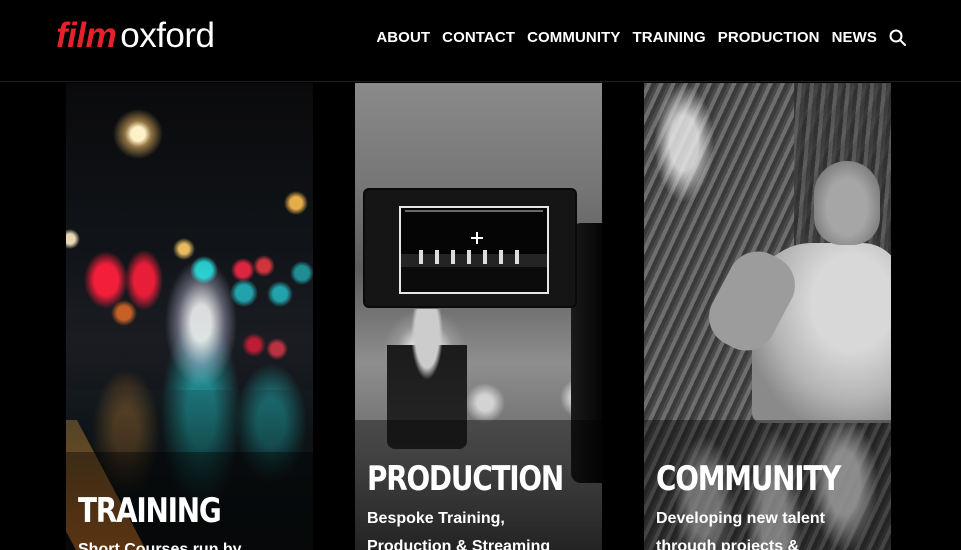  I want to click on search-icon, so click(897, 37).